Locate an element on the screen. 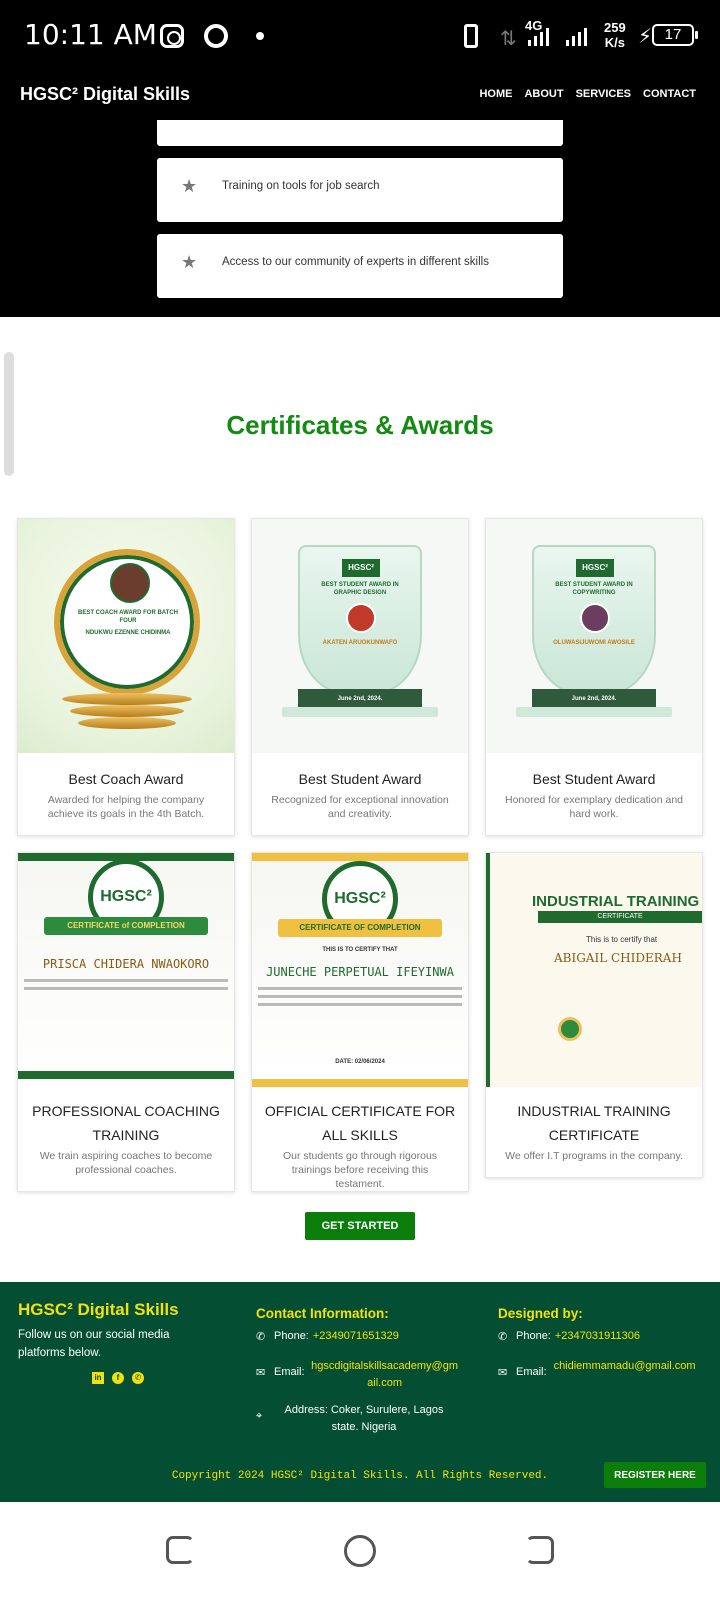 Image resolution: width=720 pixels, height=1600 pixels. linkedin-icon: in is located at coordinates (98, 1378).